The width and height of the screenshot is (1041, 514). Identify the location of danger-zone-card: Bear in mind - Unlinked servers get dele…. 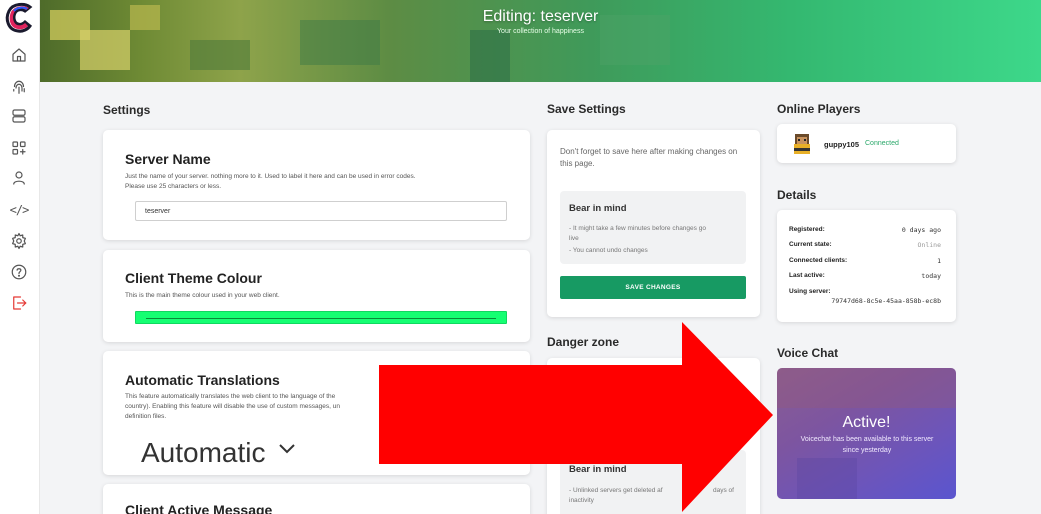
(653, 436).